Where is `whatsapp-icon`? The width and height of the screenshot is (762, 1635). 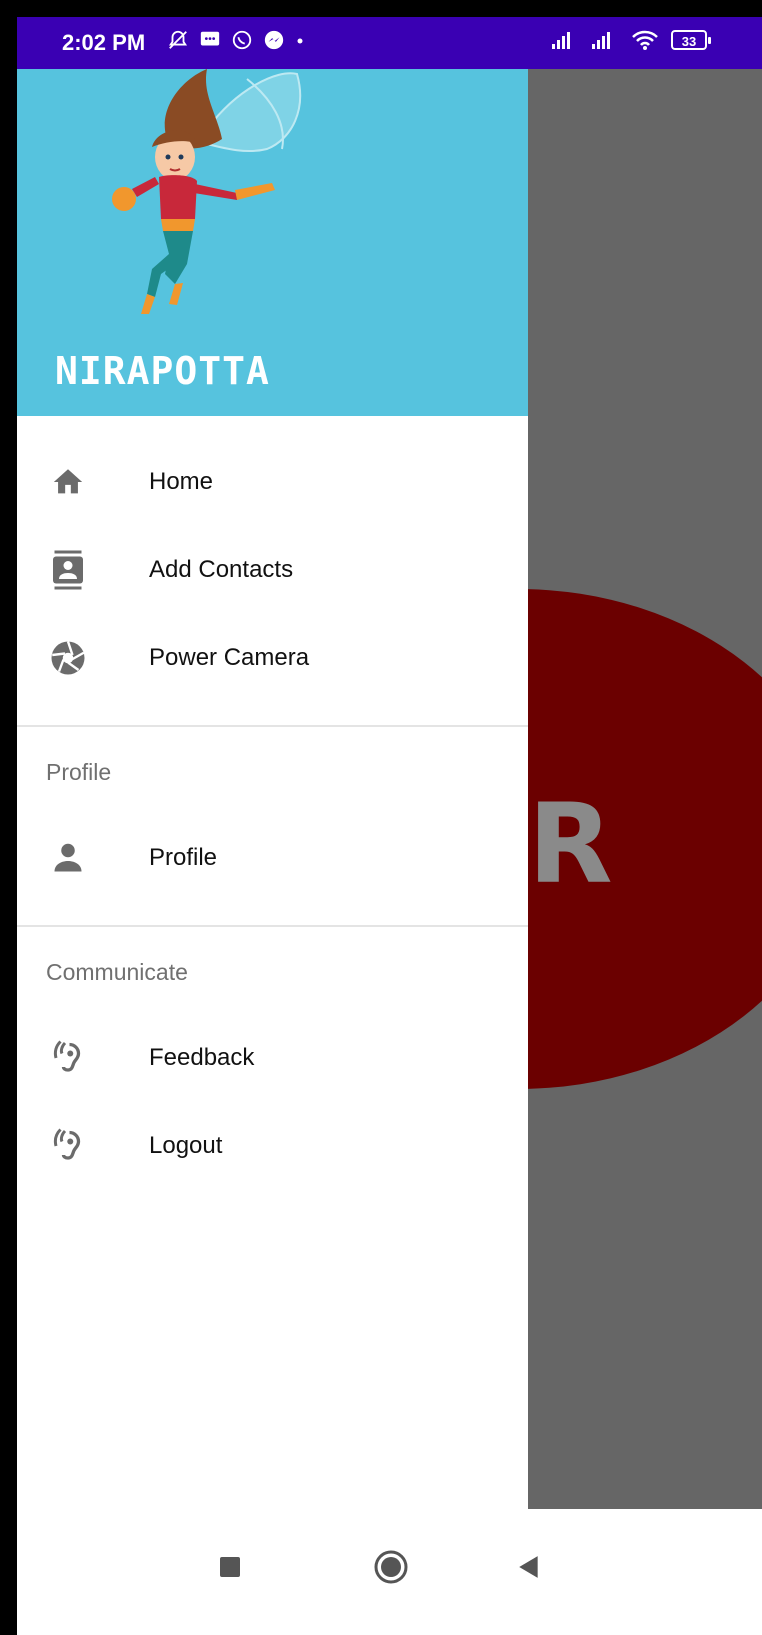 whatsapp-icon is located at coordinates (242, 40).